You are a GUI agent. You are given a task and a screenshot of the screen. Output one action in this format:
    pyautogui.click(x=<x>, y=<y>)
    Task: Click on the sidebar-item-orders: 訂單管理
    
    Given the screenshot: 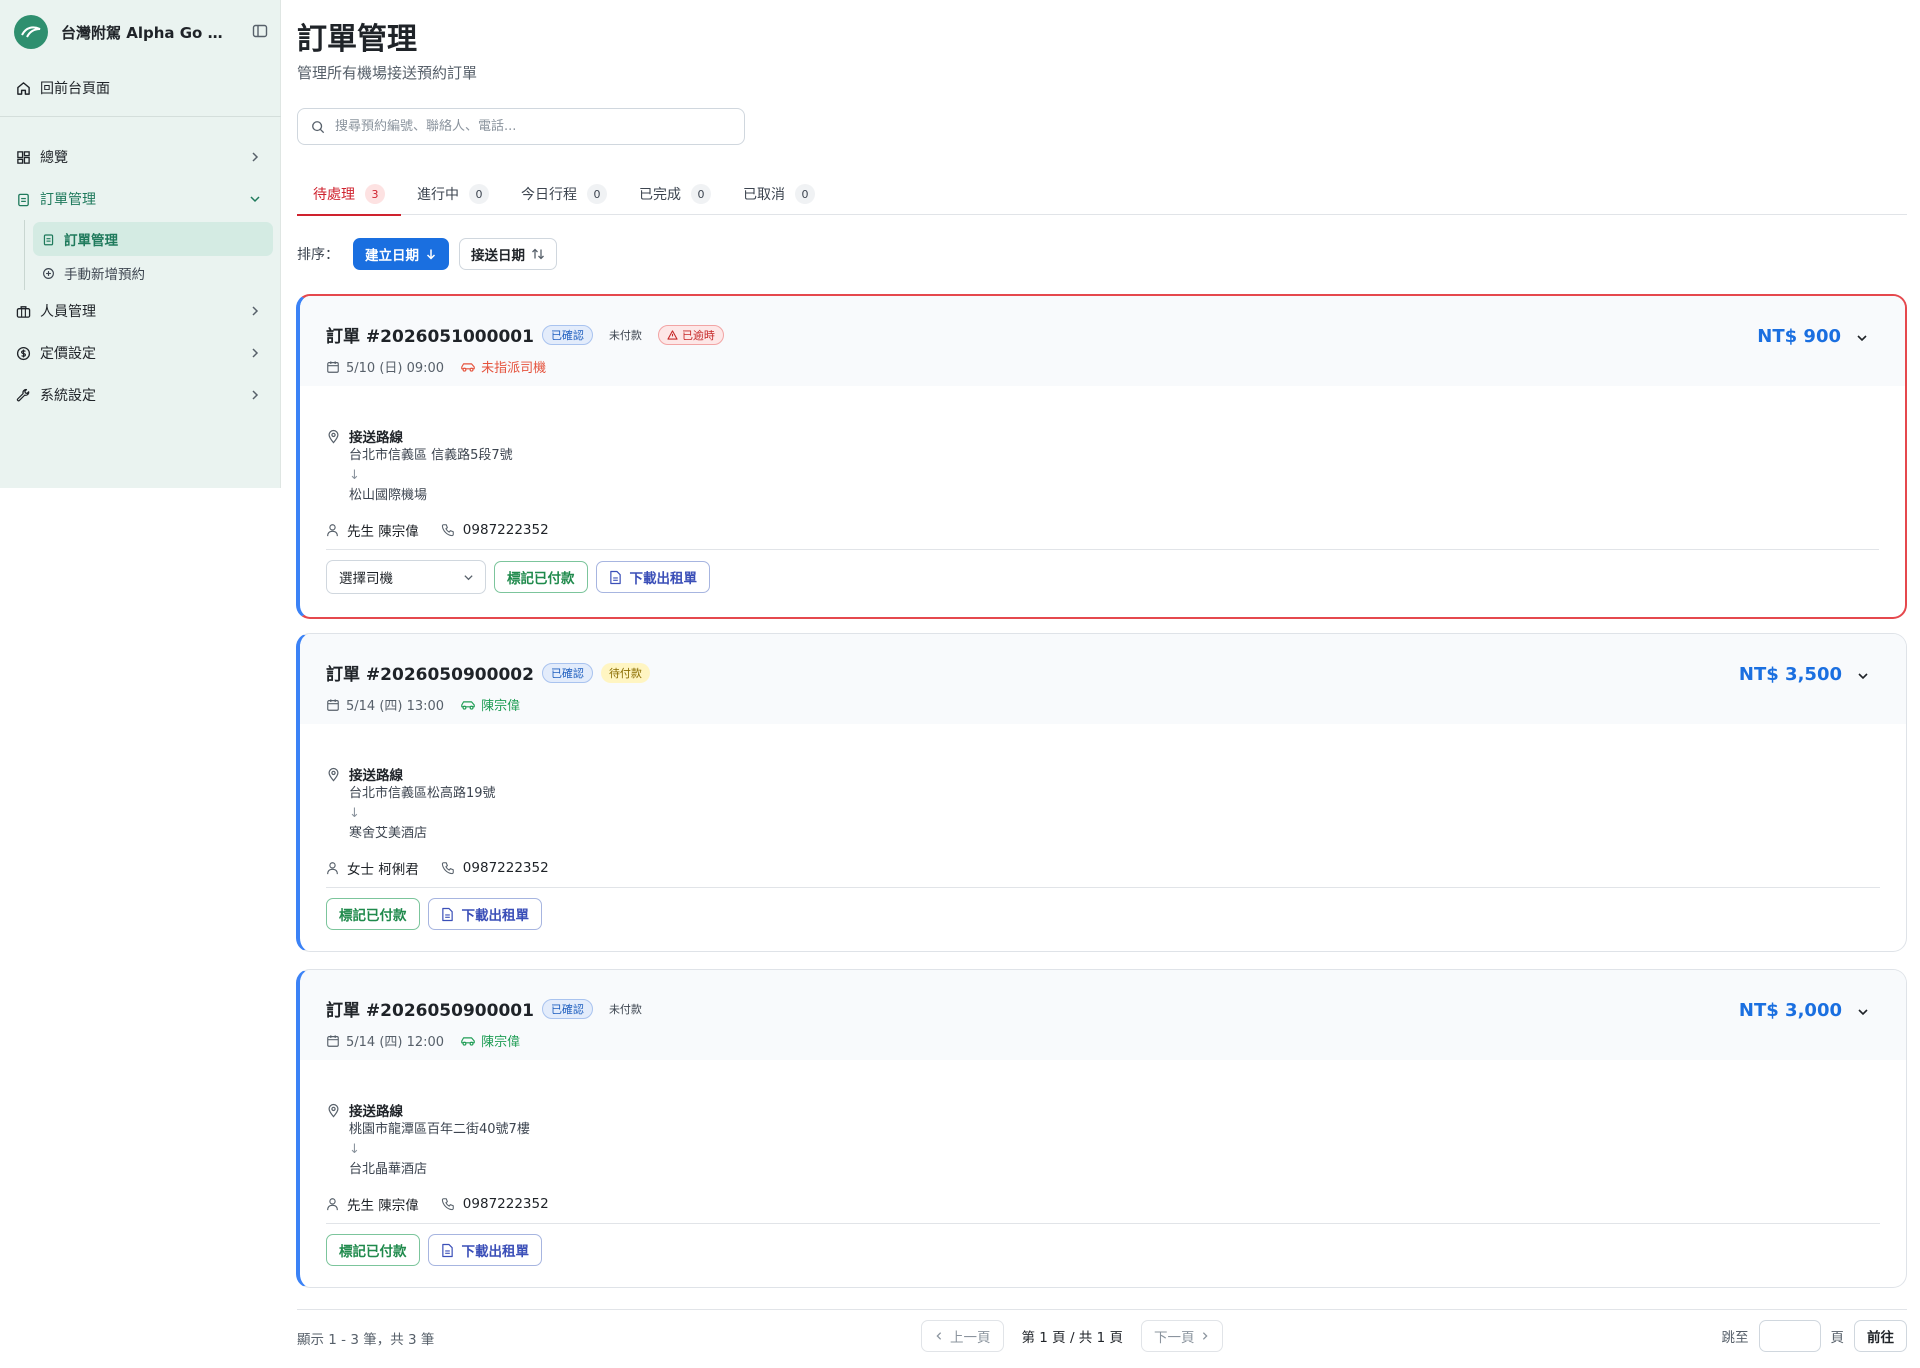 What is the action you would take?
    pyautogui.click(x=140, y=199)
    